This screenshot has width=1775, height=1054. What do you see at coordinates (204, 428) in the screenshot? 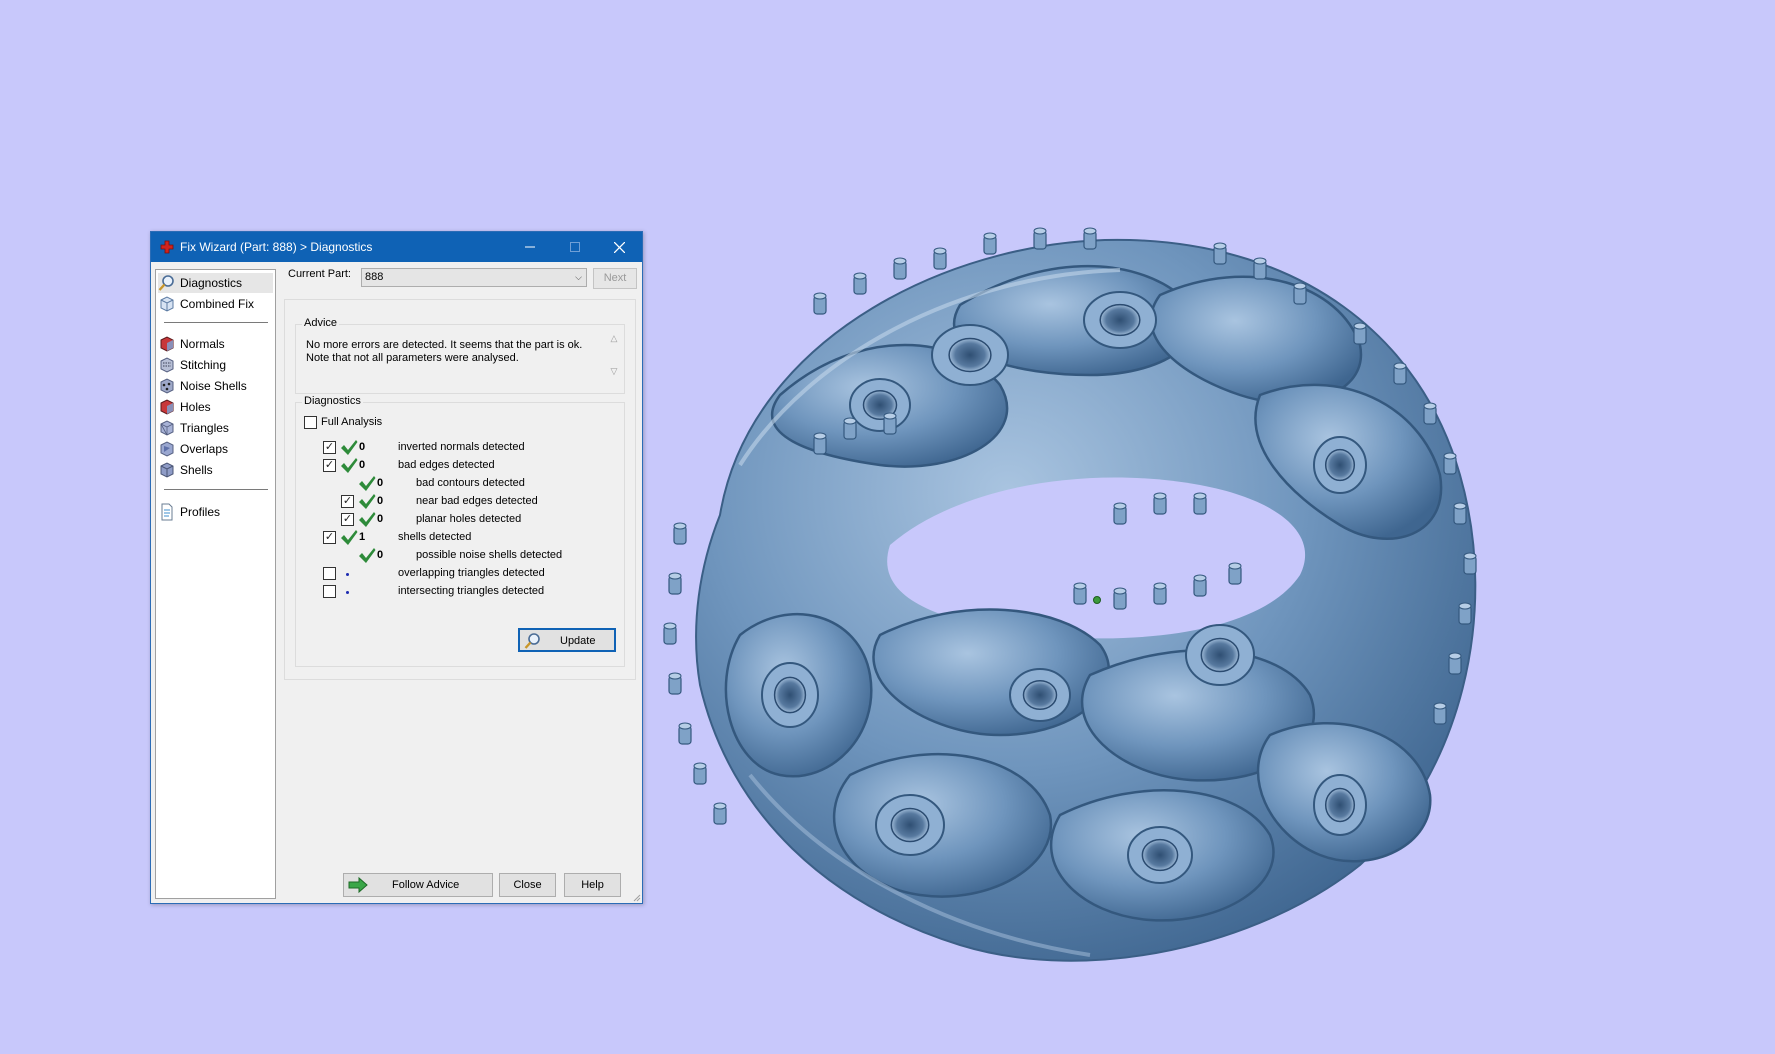
I see `nav-label: Triangles` at bounding box center [204, 428].